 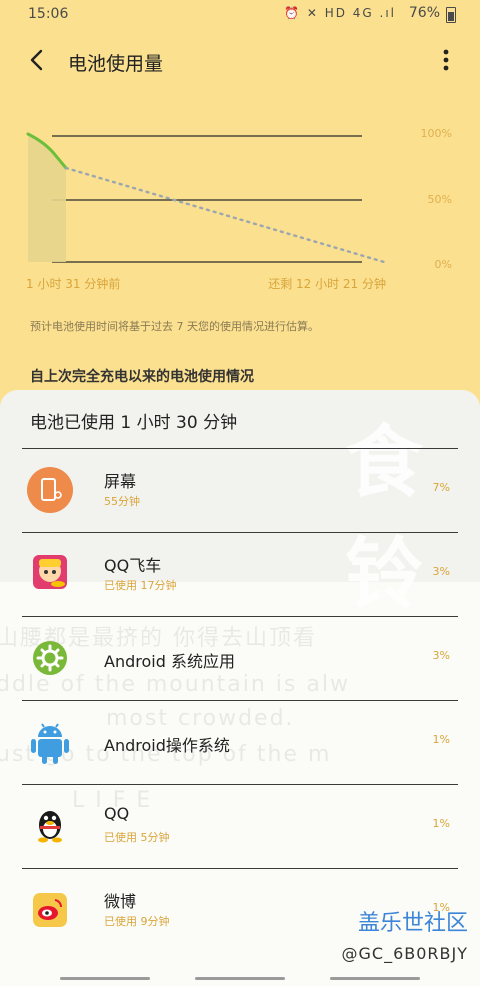 I want to click on y-label-100: 100%, so click(x=436, y=133).